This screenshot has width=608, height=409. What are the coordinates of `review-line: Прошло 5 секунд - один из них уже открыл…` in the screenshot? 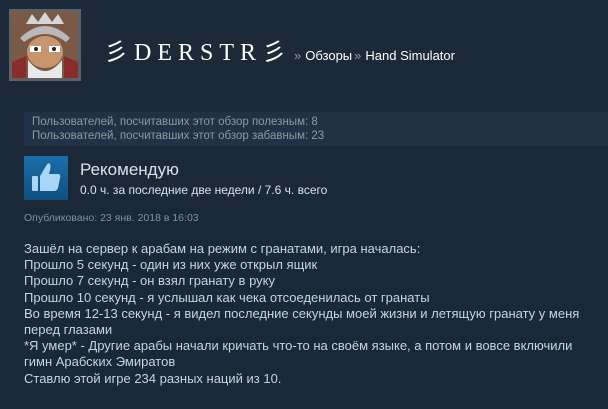 It's located at (171, 265).